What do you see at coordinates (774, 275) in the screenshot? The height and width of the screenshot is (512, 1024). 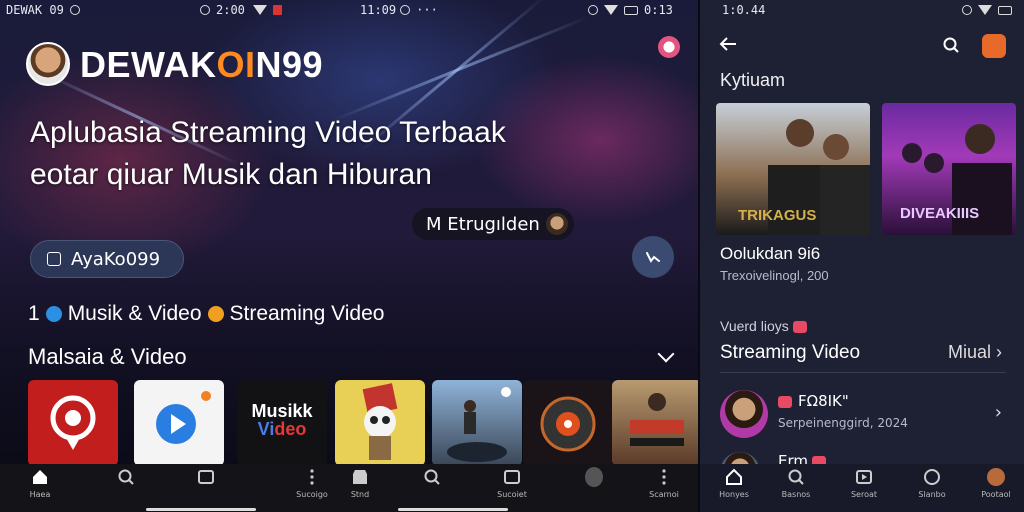 I see `now-playing-subtitle: Trexoivelinogl, 200` at bounding box center [774, 275].